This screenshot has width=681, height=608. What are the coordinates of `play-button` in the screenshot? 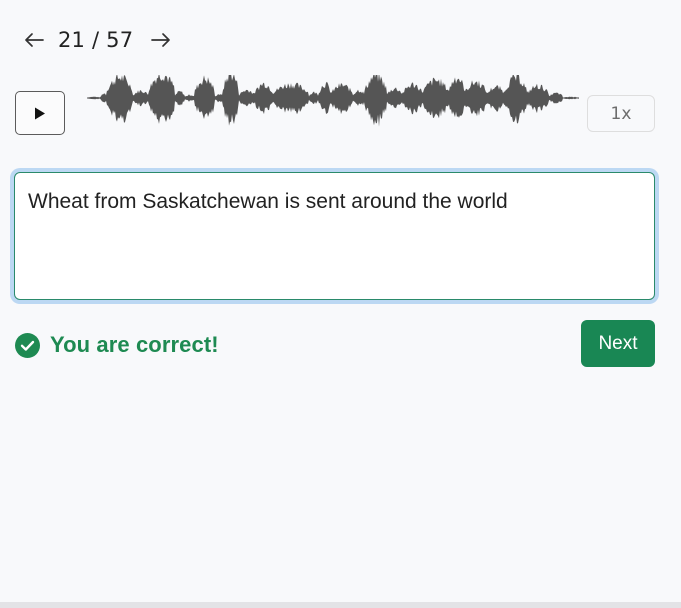 It's located at (40, 113).